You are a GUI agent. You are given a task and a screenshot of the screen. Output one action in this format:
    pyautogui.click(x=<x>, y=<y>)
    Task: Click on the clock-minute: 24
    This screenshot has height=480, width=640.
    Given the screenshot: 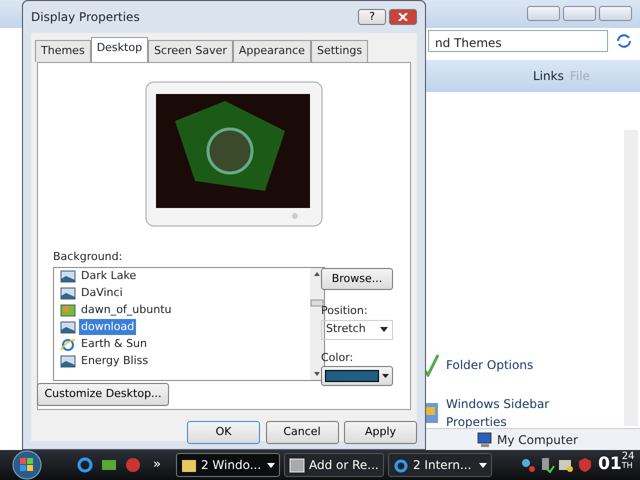 What is the action you would take?
    pyautogui.click(x=628, y=457)
    